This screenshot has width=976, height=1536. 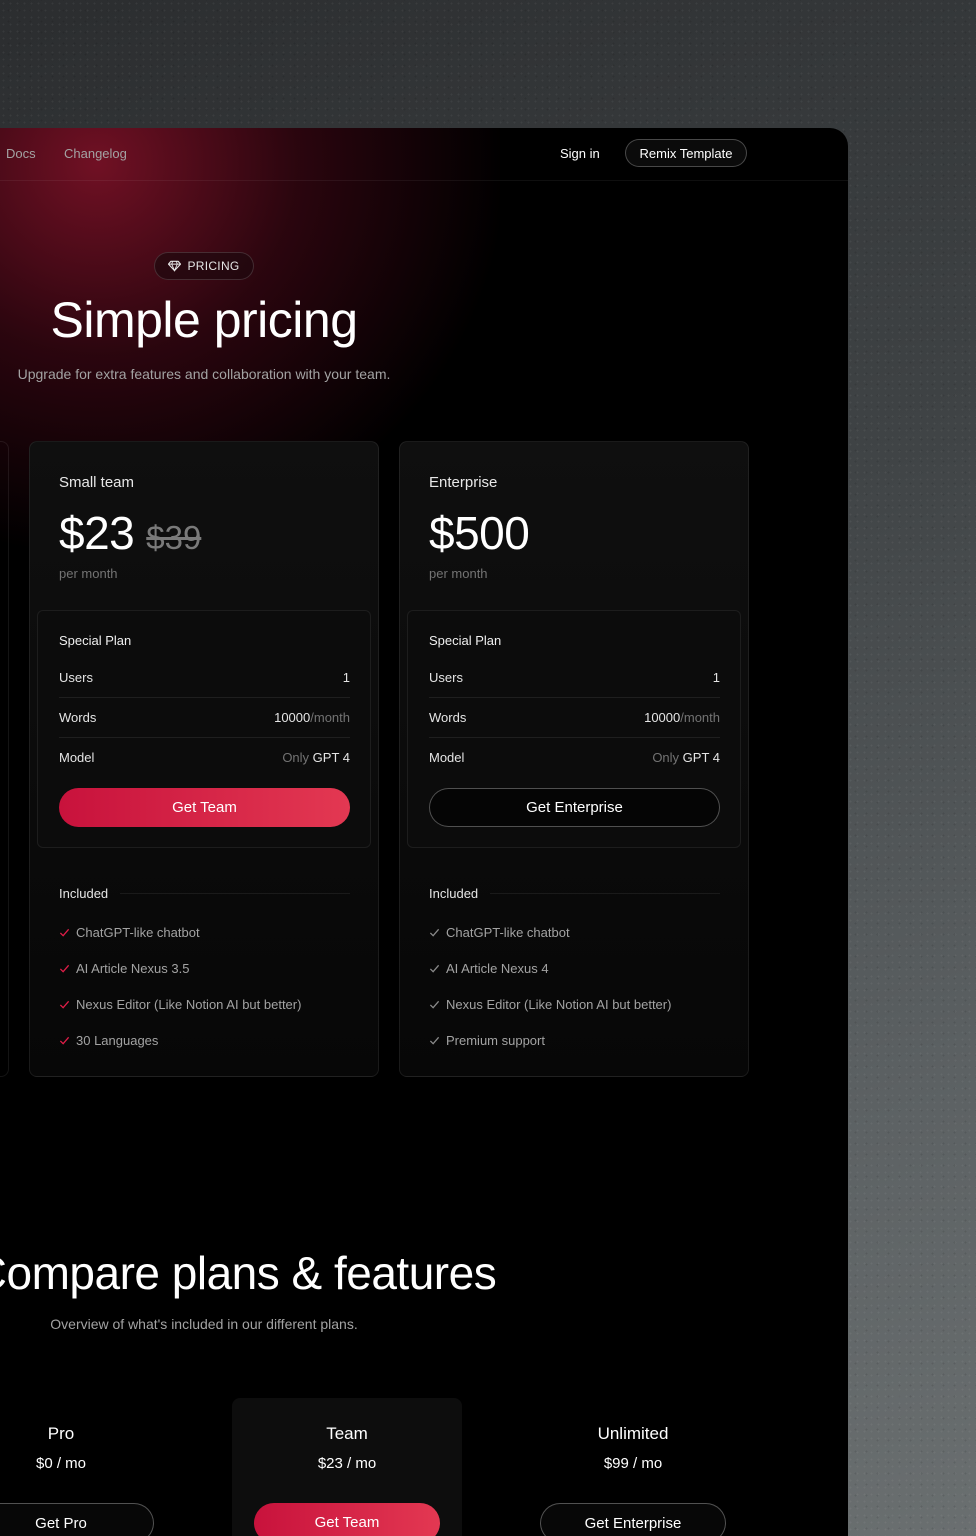 I want to click on compare-plan-price: $0 / mo, so click(x=61, y=1463).